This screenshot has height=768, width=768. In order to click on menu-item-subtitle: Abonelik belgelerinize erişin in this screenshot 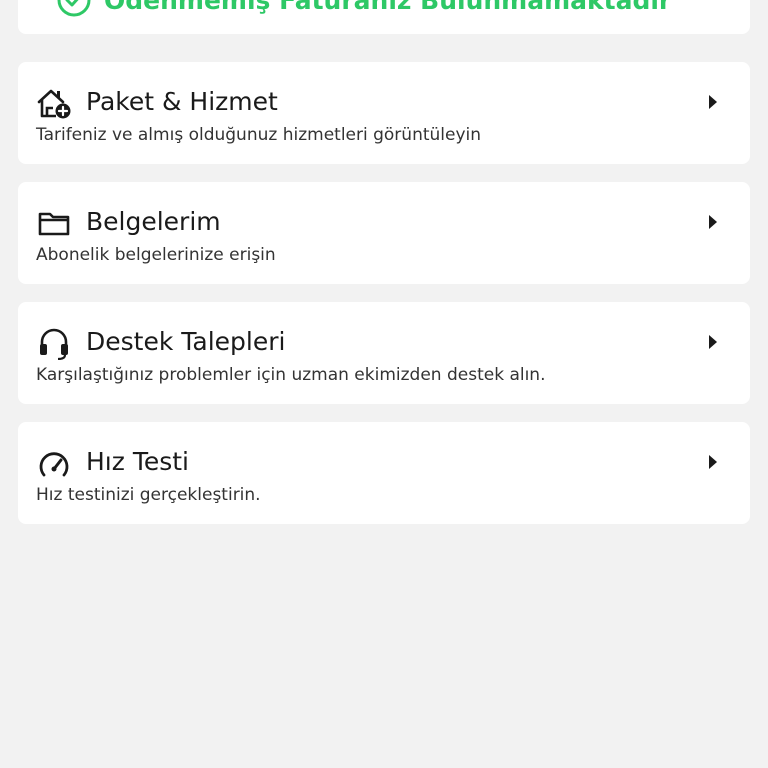, I will do `click(156, 255)`.